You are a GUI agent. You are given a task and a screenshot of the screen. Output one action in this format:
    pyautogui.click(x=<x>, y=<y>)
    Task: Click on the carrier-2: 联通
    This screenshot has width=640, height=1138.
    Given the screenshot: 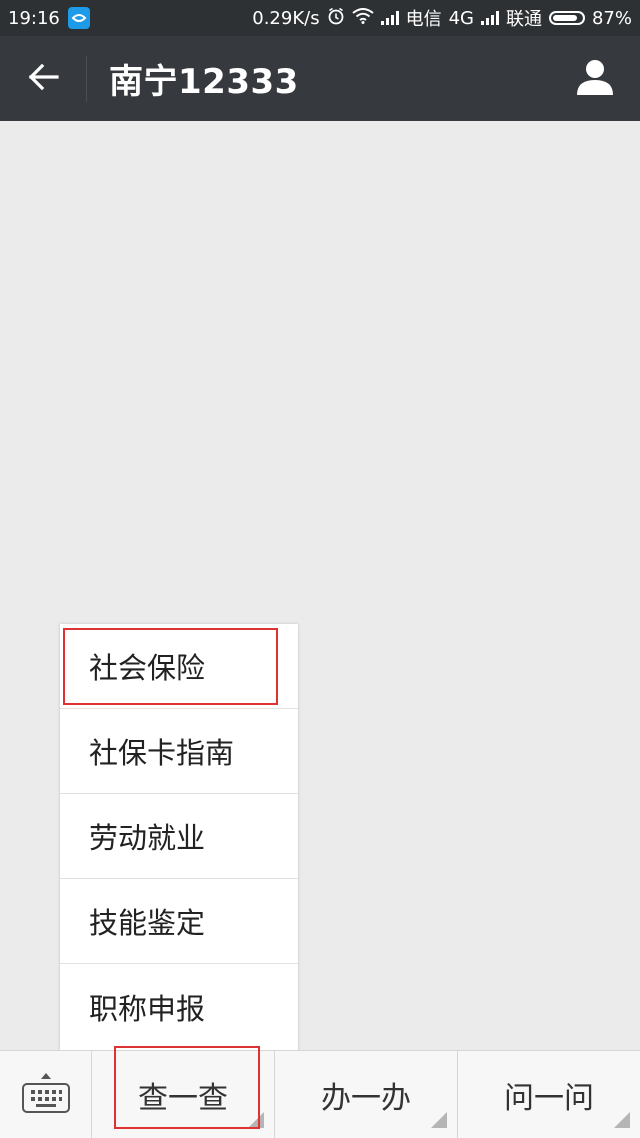 What is the action you would take?
    pyautogui.click(x=523, y=19)
    